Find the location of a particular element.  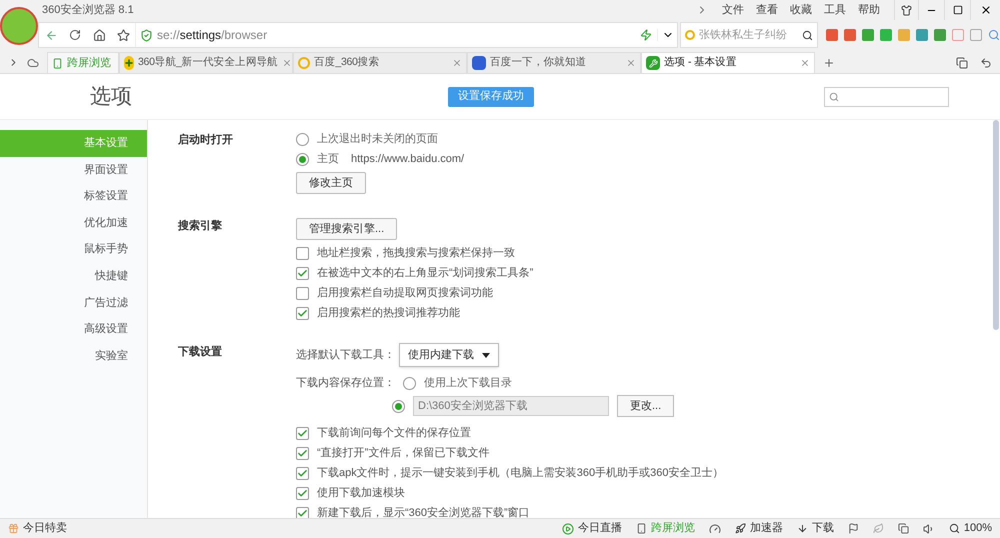

download-tool-select: 使用内建下载 is located at coordinates (449, 355).